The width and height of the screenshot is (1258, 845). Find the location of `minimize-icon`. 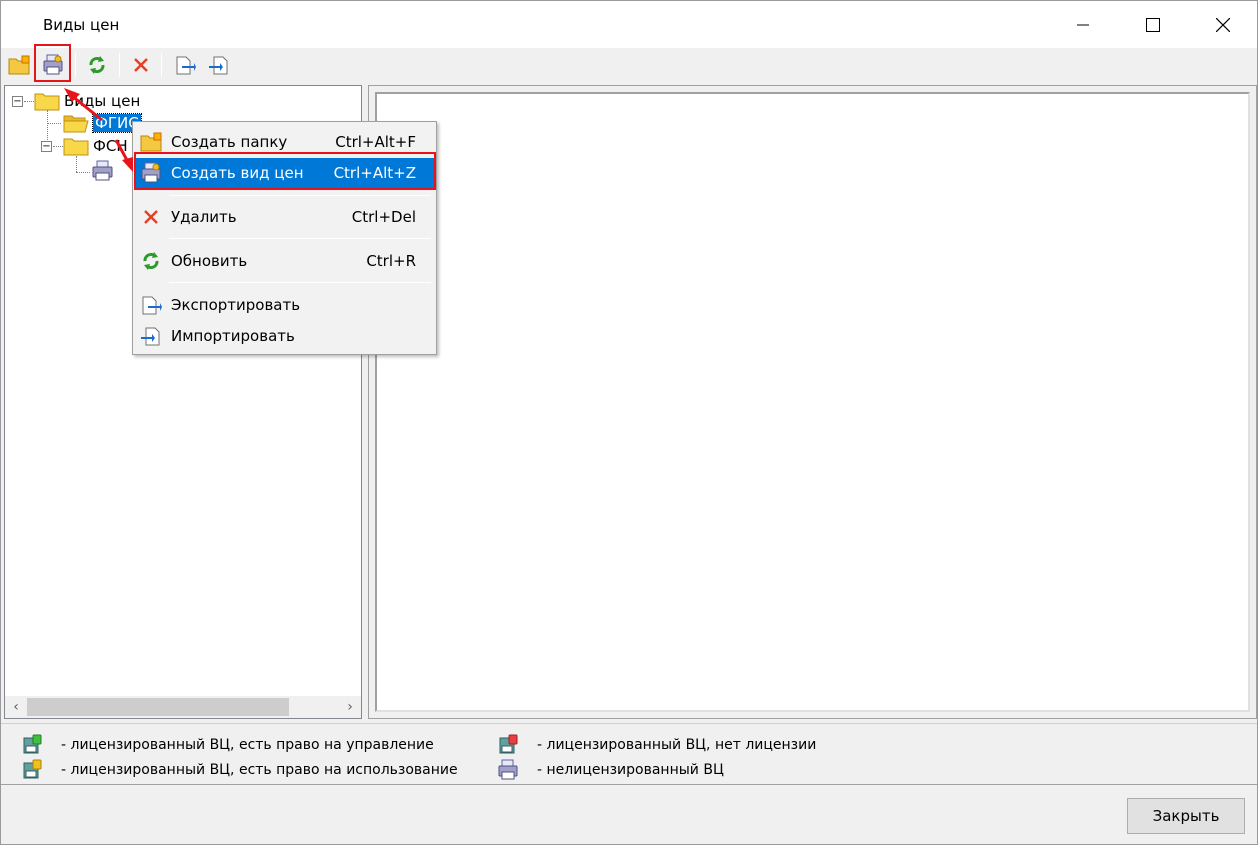

minimize-icon is located at coordinates (1083, 24).